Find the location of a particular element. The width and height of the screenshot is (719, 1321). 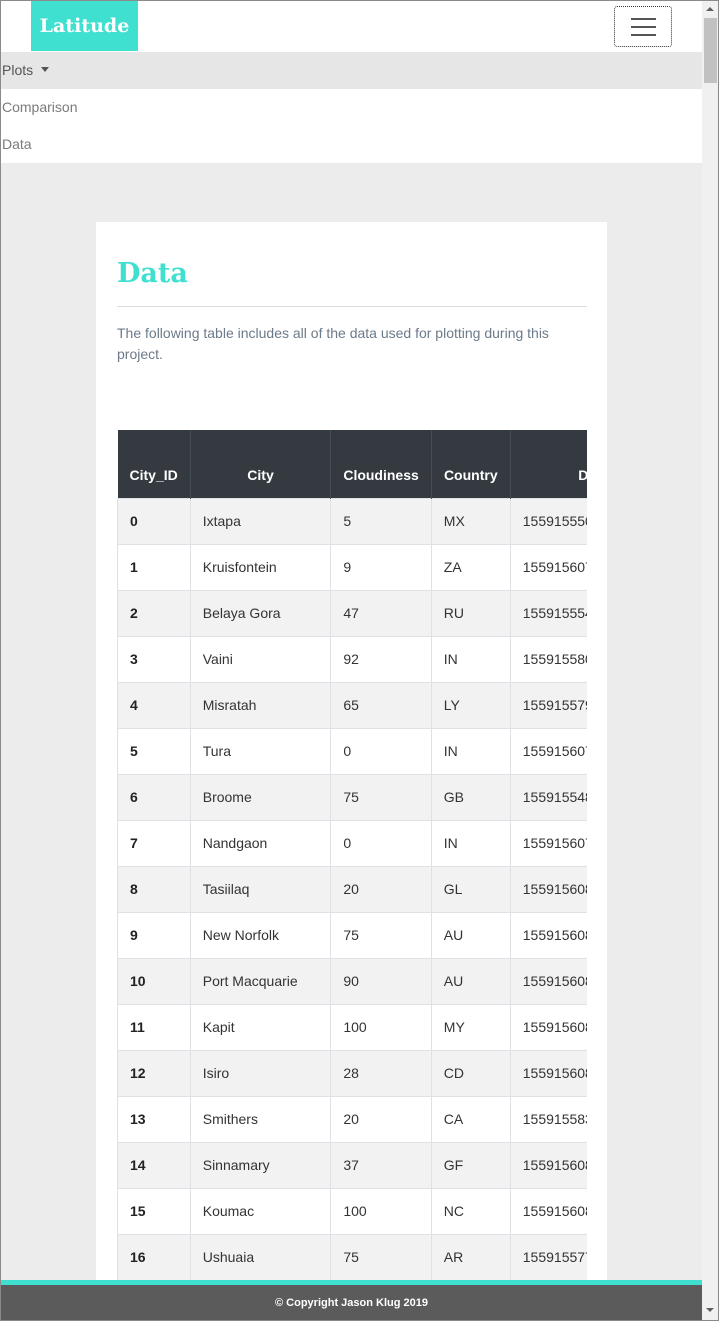

table-row: 12 Isiro 28 CD 155915608 is located at coordinates (352, 1073).